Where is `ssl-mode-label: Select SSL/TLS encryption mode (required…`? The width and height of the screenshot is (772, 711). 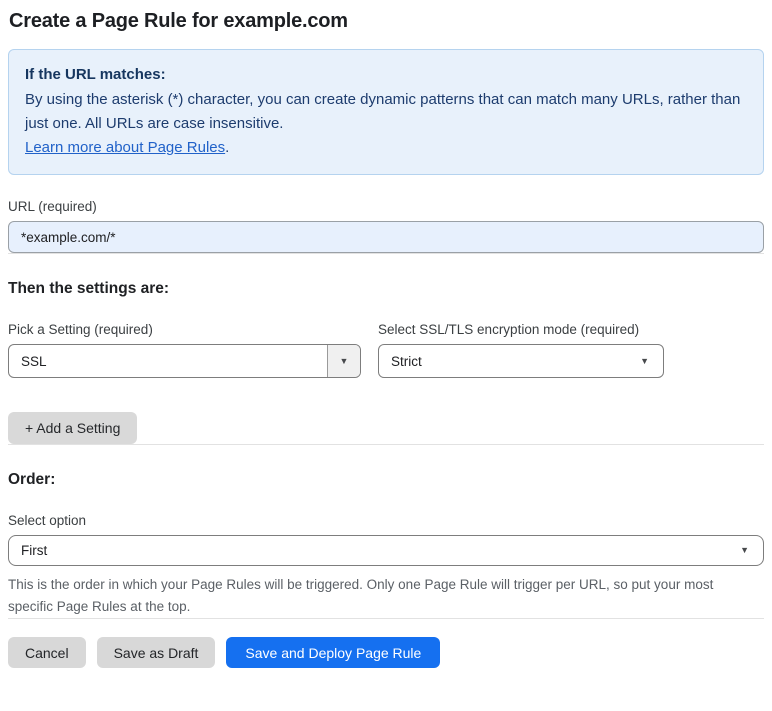
ssl-mode-label: Select SSL/TLS encryption mode (required… is located at coordinates (509, 329).